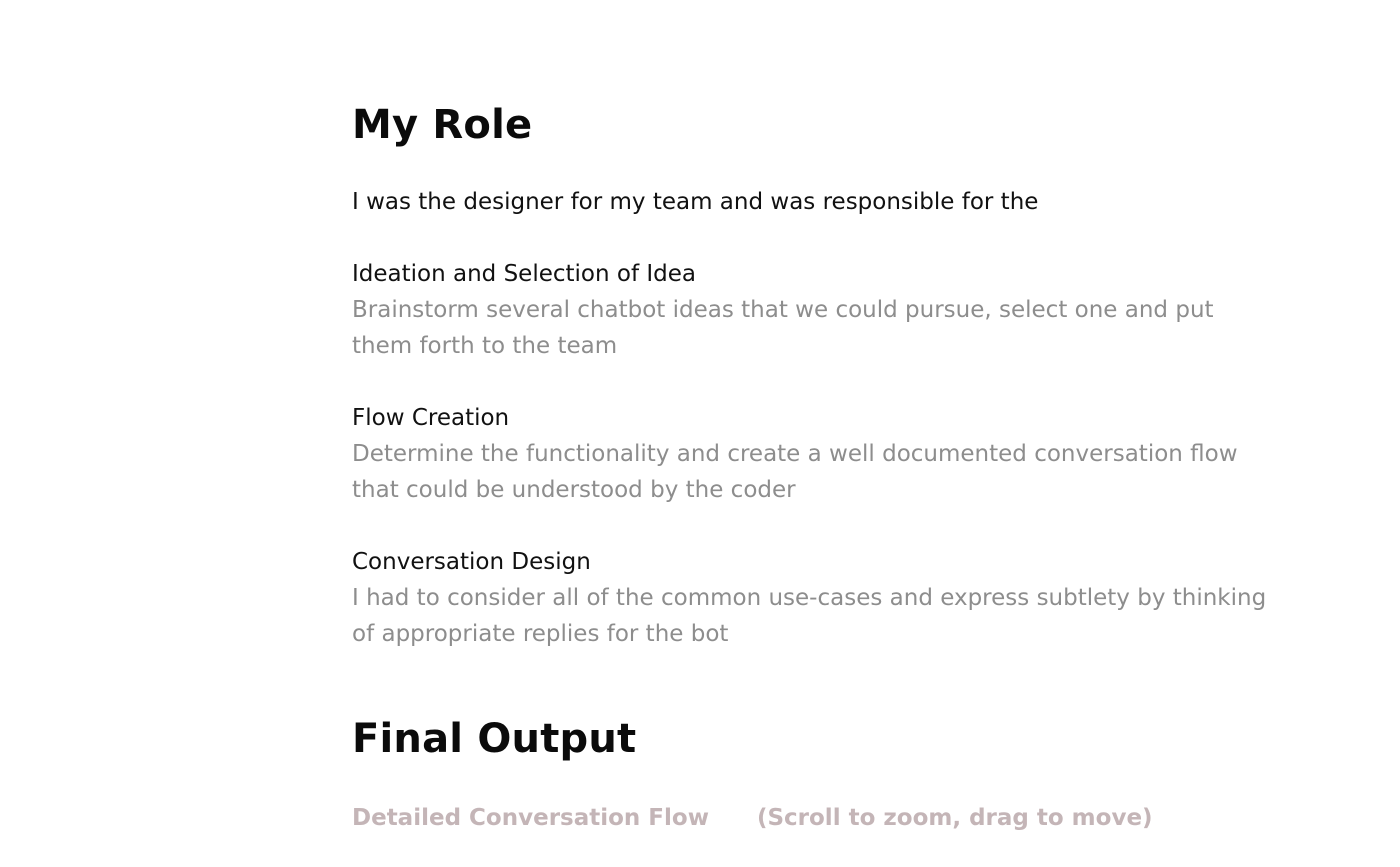 Image resolution: width=1400 pixels, height=867 pixels. What do you see at coordinates (494, 739) in the screenshot?
I see `final-output-title: Final Output` at bounding box center [494, 739].